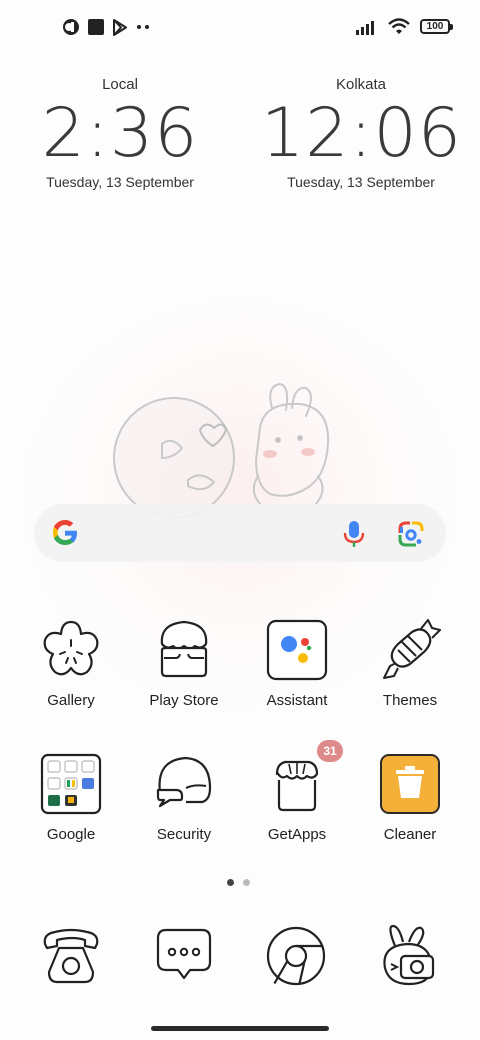 The image size is (480, 1040). I want to click on messages-icon, so click(184, 956).